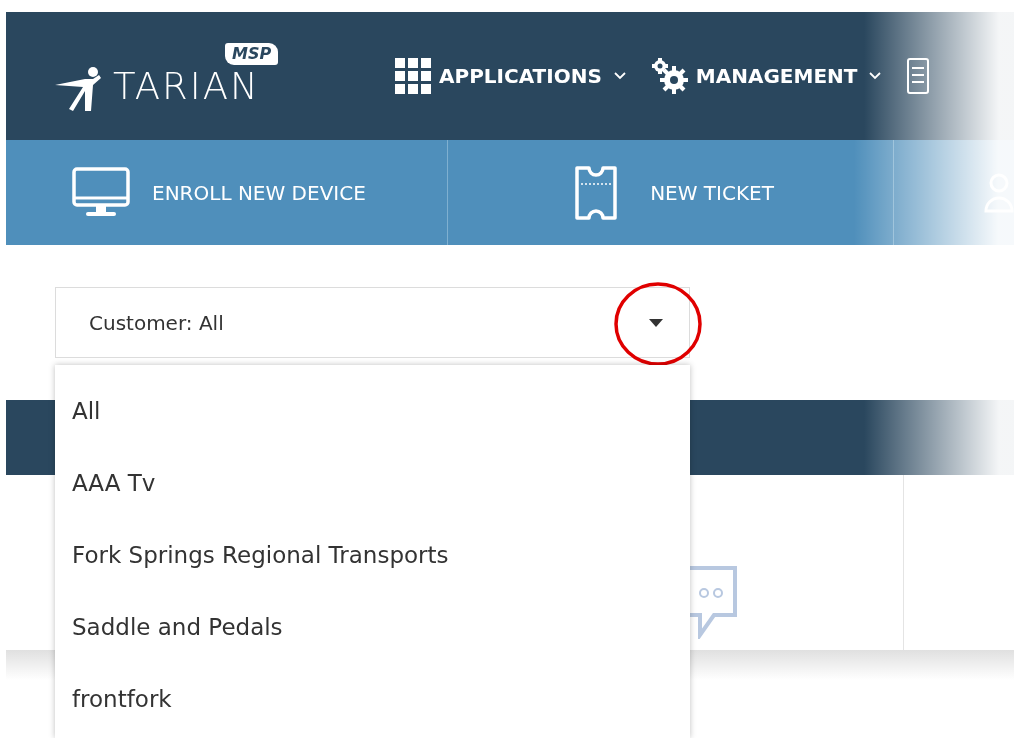  Describe the element at coordinates (372, 322) in the screenshot. I see `customer-dropdown: Customer: All` at that location.